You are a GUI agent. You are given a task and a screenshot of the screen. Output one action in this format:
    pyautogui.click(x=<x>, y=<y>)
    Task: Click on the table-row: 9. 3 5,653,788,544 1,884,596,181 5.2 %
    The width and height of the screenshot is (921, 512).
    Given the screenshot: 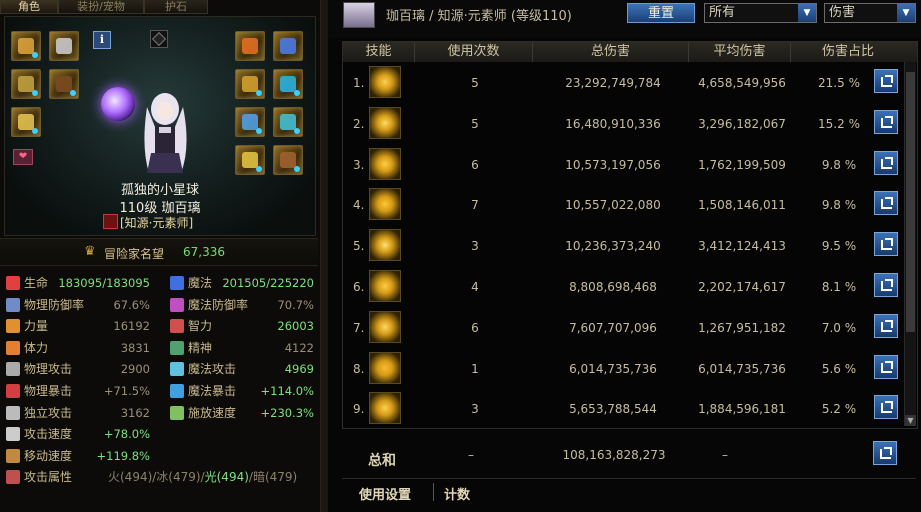 What is the action you would take?
    pyautogui.click(x=623, y=409)
    